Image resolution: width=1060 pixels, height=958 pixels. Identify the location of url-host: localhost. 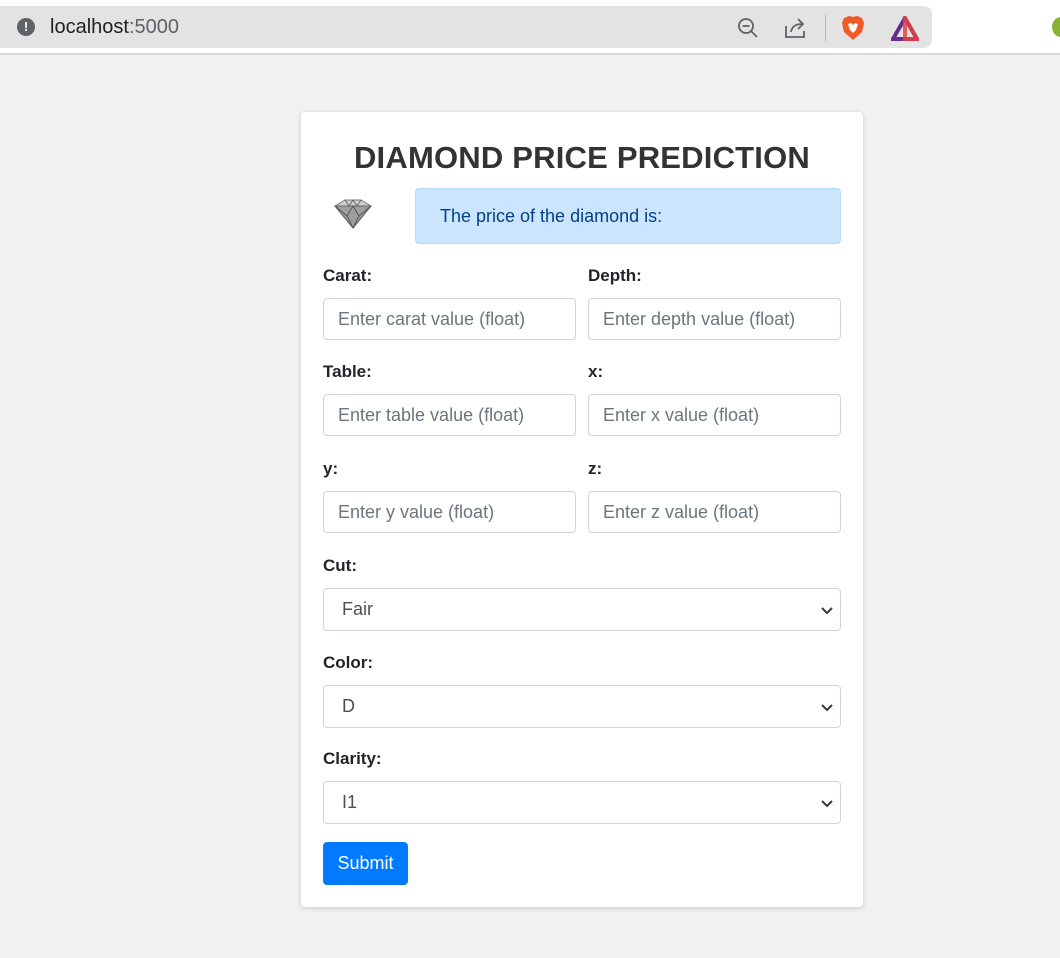
(89, 27).